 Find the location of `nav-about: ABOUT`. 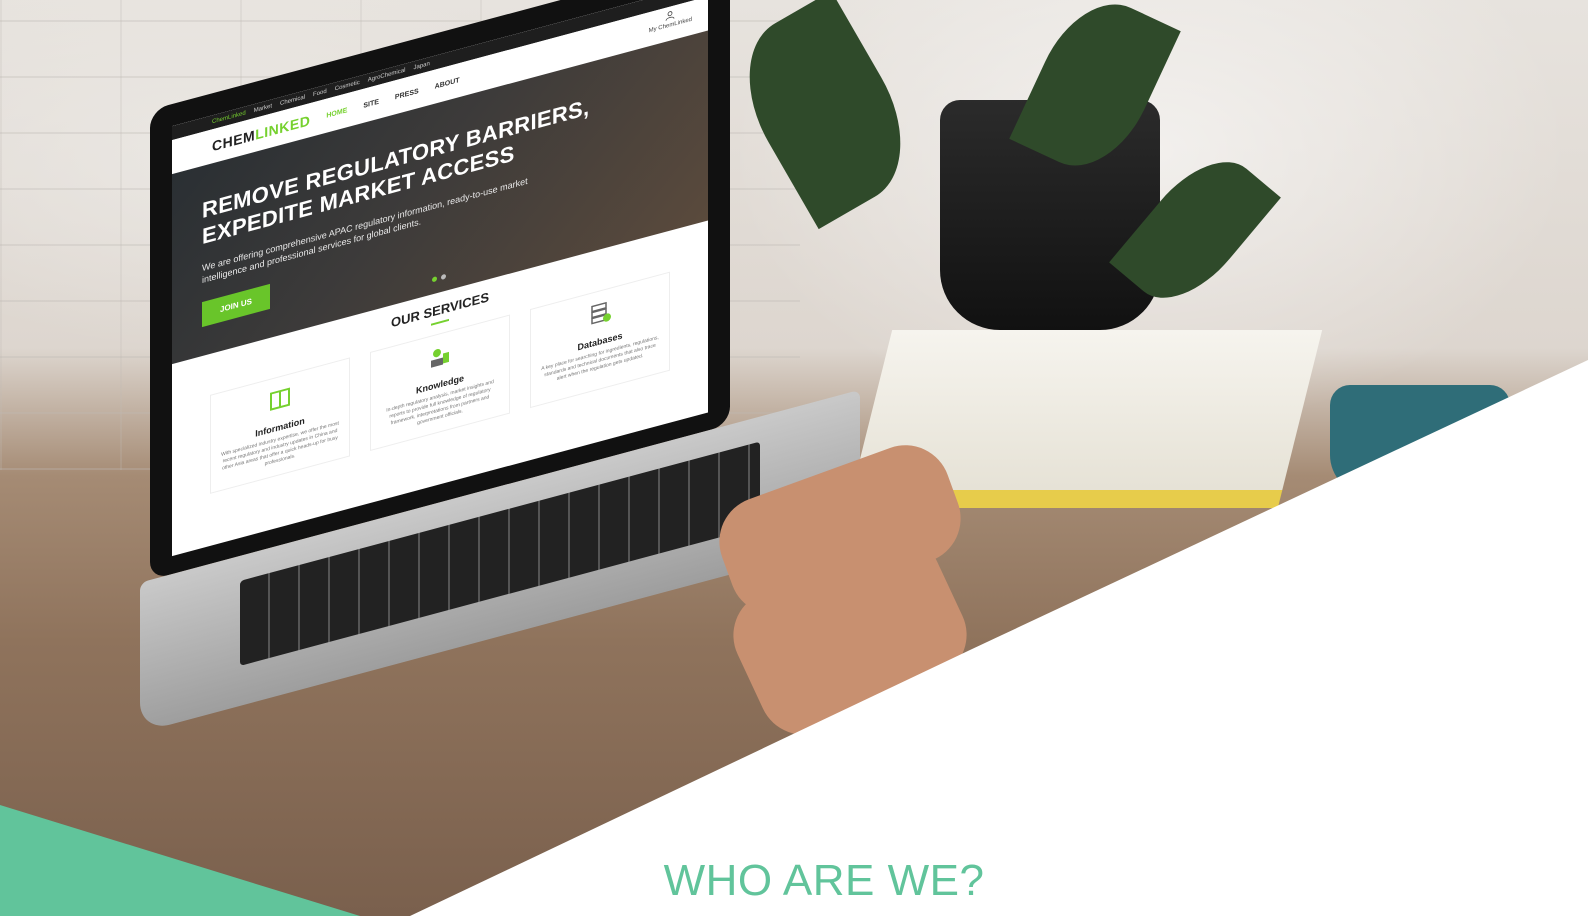

nav-about: ABOUT is located at coordinates (447, 84).